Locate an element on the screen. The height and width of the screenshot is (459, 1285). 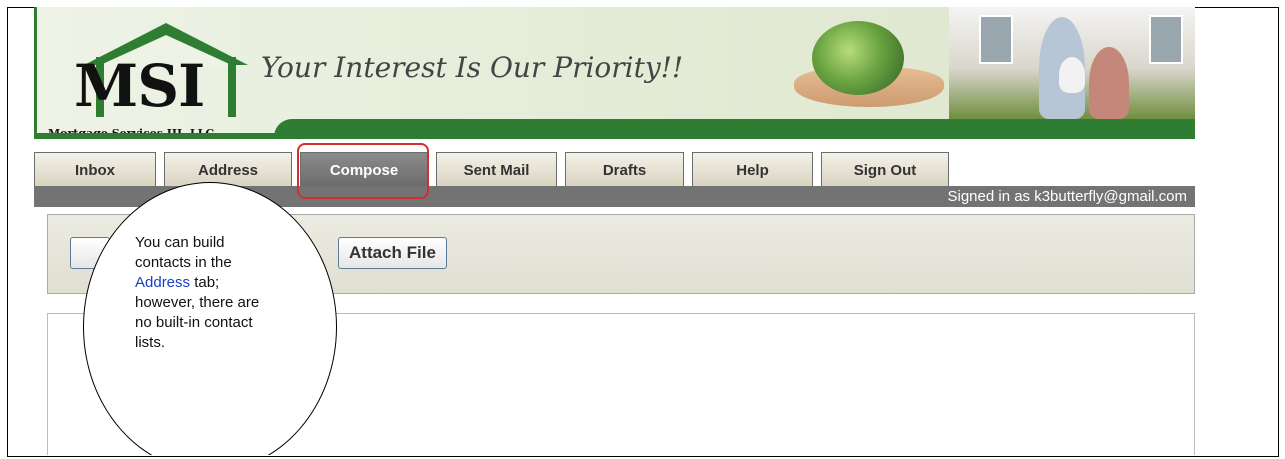
tab-sign-out: Sign Out is located at coordinates (885, 169).